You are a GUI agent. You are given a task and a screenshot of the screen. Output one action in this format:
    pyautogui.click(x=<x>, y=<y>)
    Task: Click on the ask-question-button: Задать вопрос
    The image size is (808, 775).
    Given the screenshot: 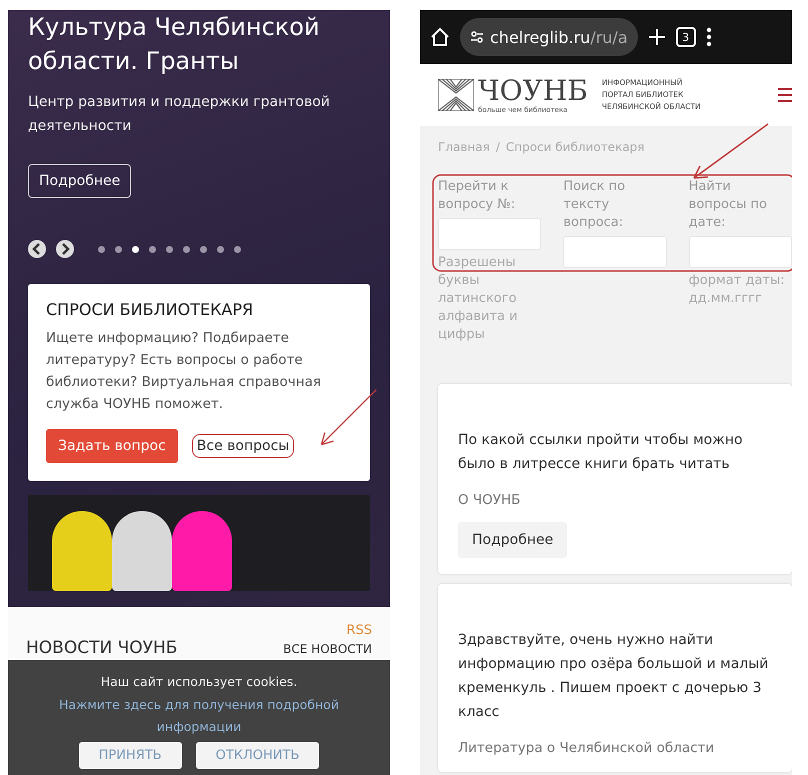 What is the action you would take?
    pyautogui.click(x=112, y=446)
    